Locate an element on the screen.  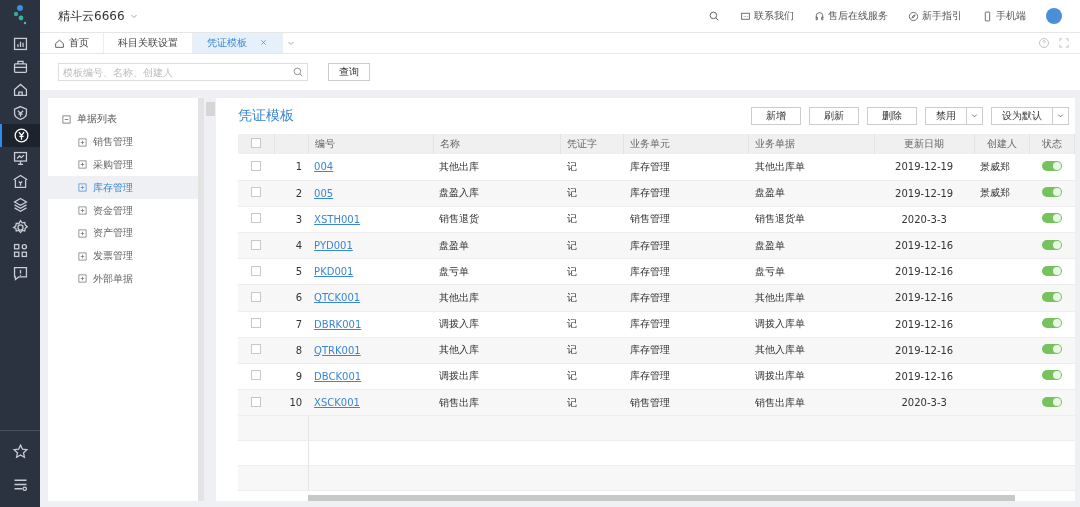
company-name: 精斗云6666 is located at coordinates (91, 16).